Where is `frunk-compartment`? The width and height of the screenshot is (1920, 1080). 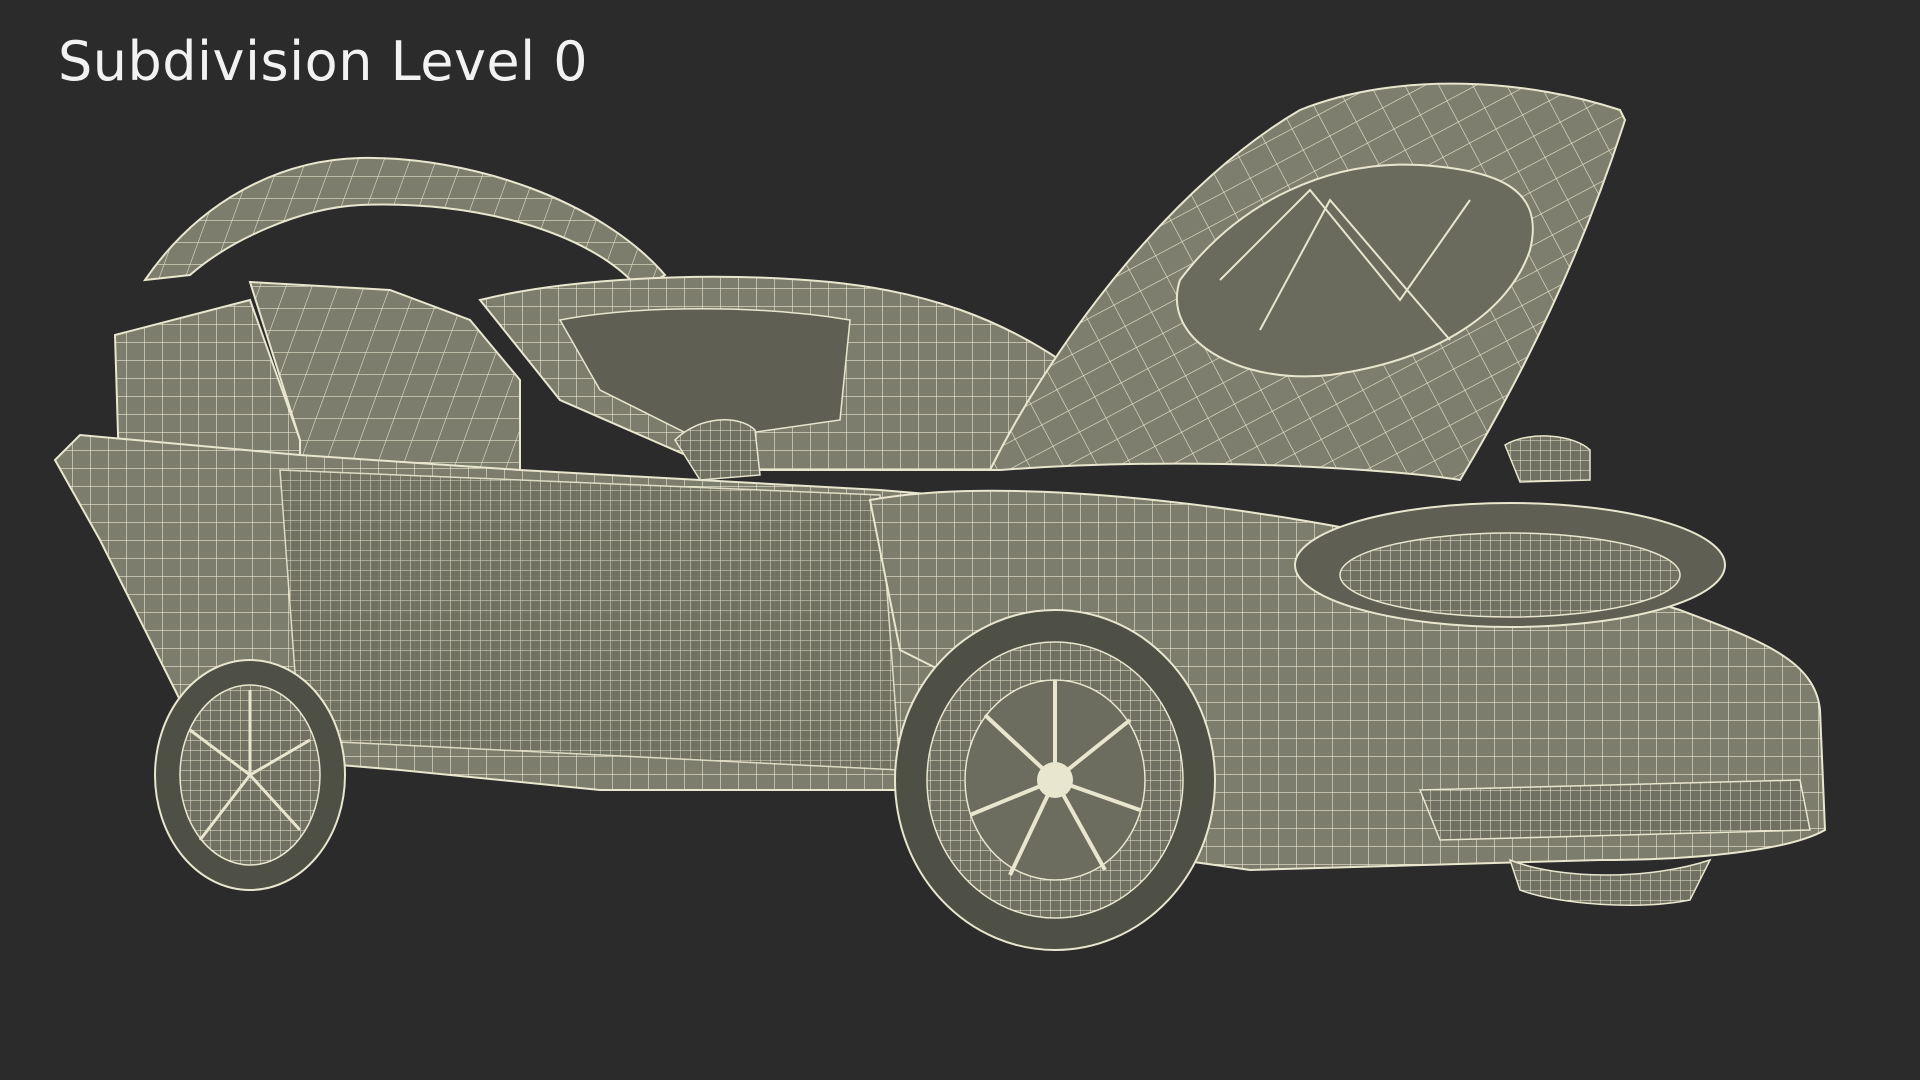 frunk-compartment is located at coordinates (1510, 565).